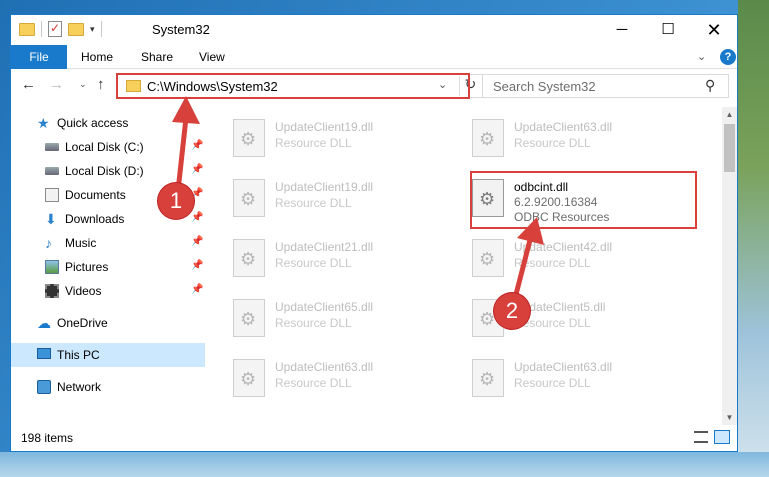  Describe the element at coordinates (83, 84) in the screenshot. I see `recent-locations-chevron-icon: ⌄` at that location.